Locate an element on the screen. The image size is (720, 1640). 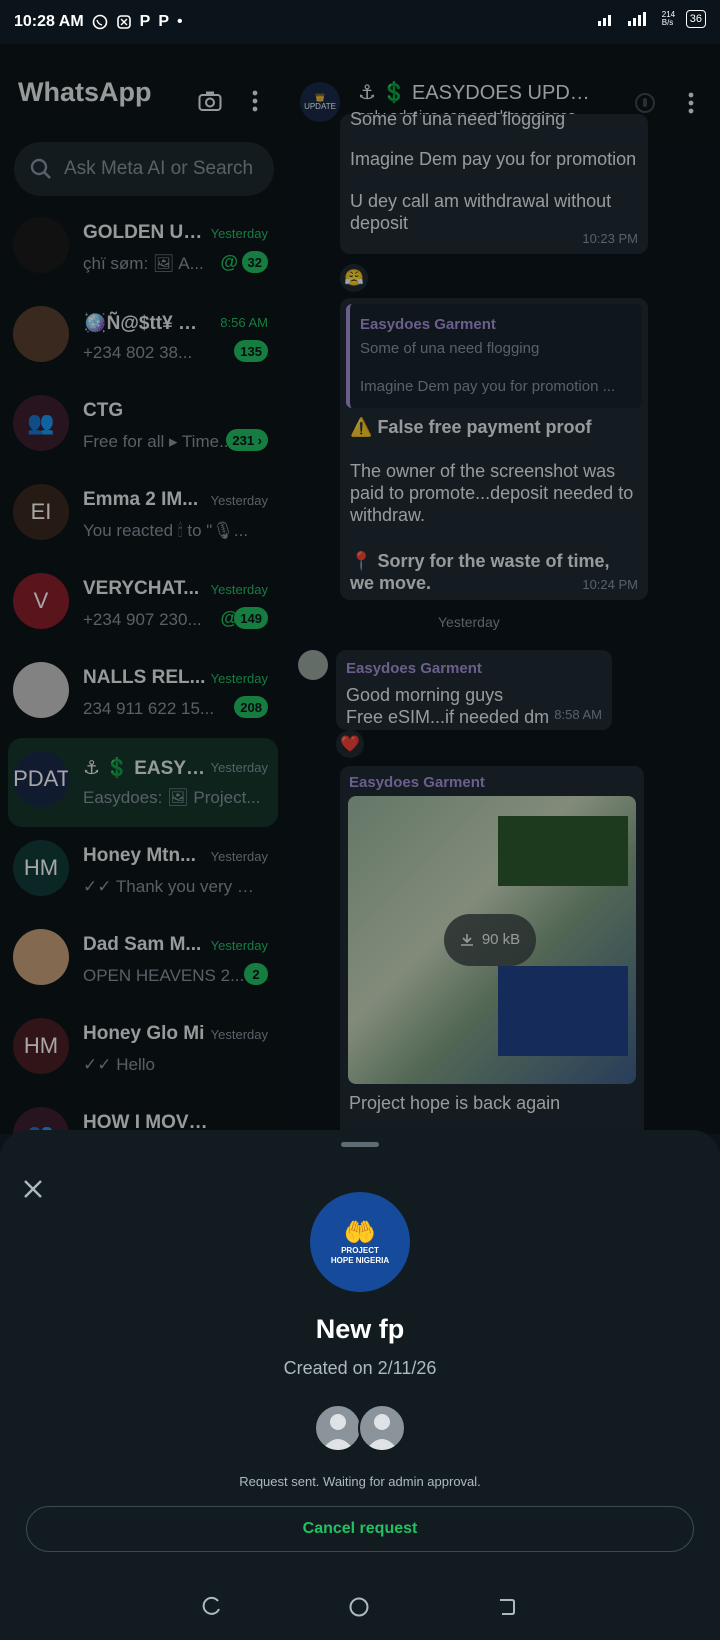
group-logo: 🤲 PROJECT HOPE NIGERIA is located at coordinates (360, 1242).